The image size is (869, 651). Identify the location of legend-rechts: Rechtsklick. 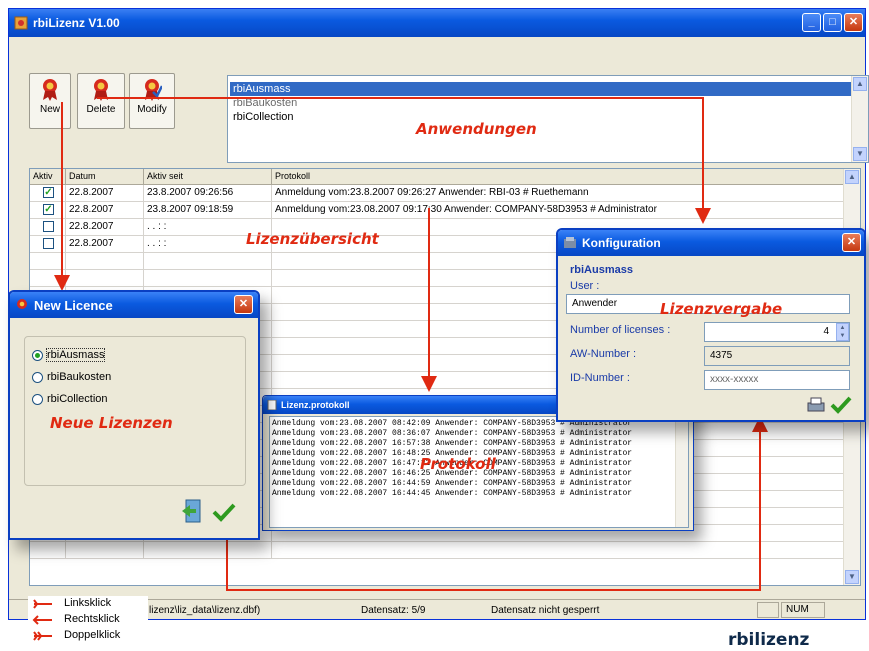
(92, 619).